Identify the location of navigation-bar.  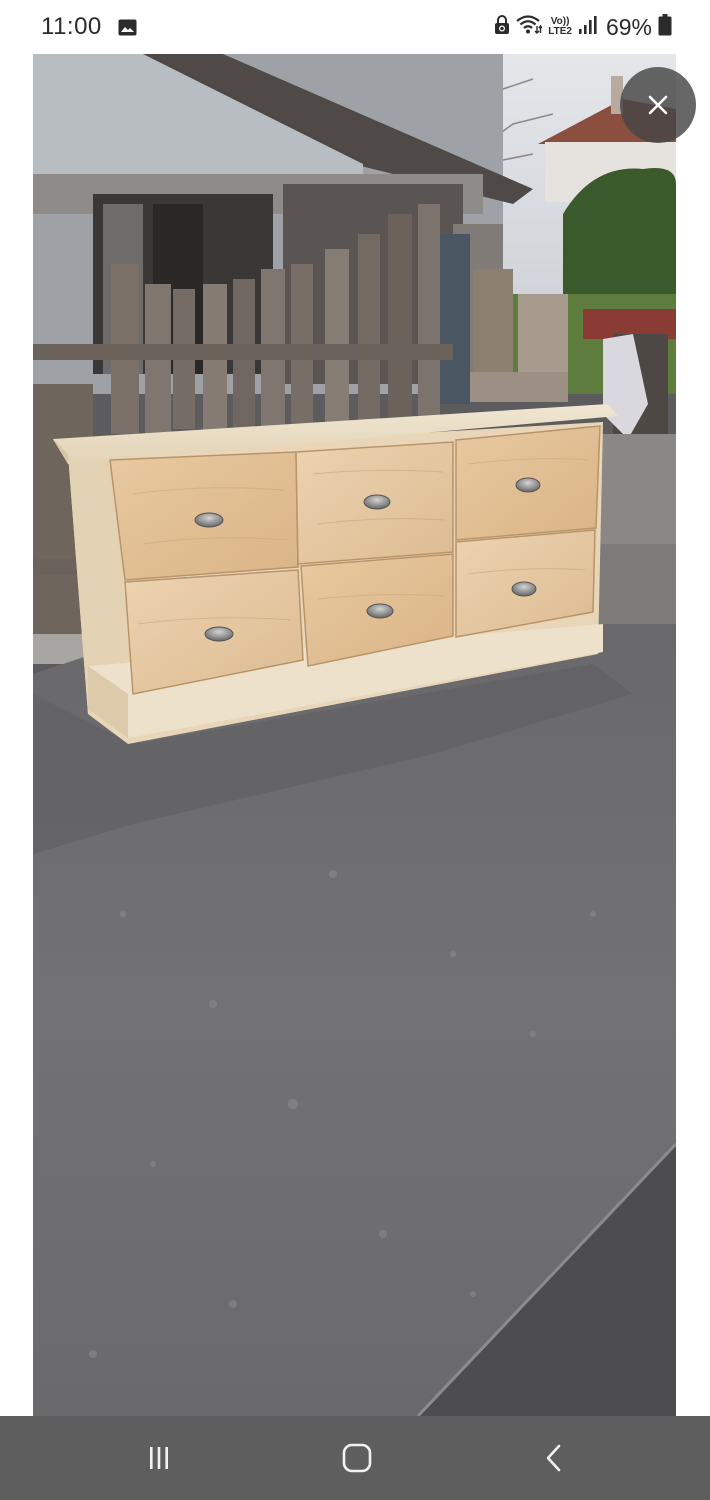
(355, 1458).